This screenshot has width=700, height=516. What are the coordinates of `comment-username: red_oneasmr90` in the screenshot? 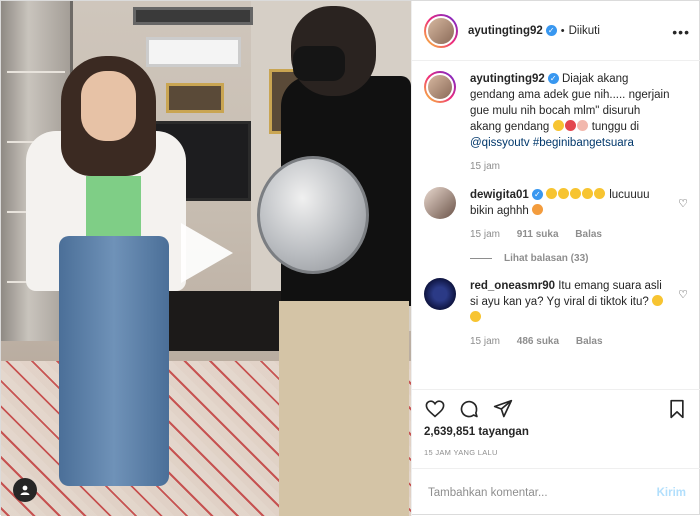 It's located at (512, 286).